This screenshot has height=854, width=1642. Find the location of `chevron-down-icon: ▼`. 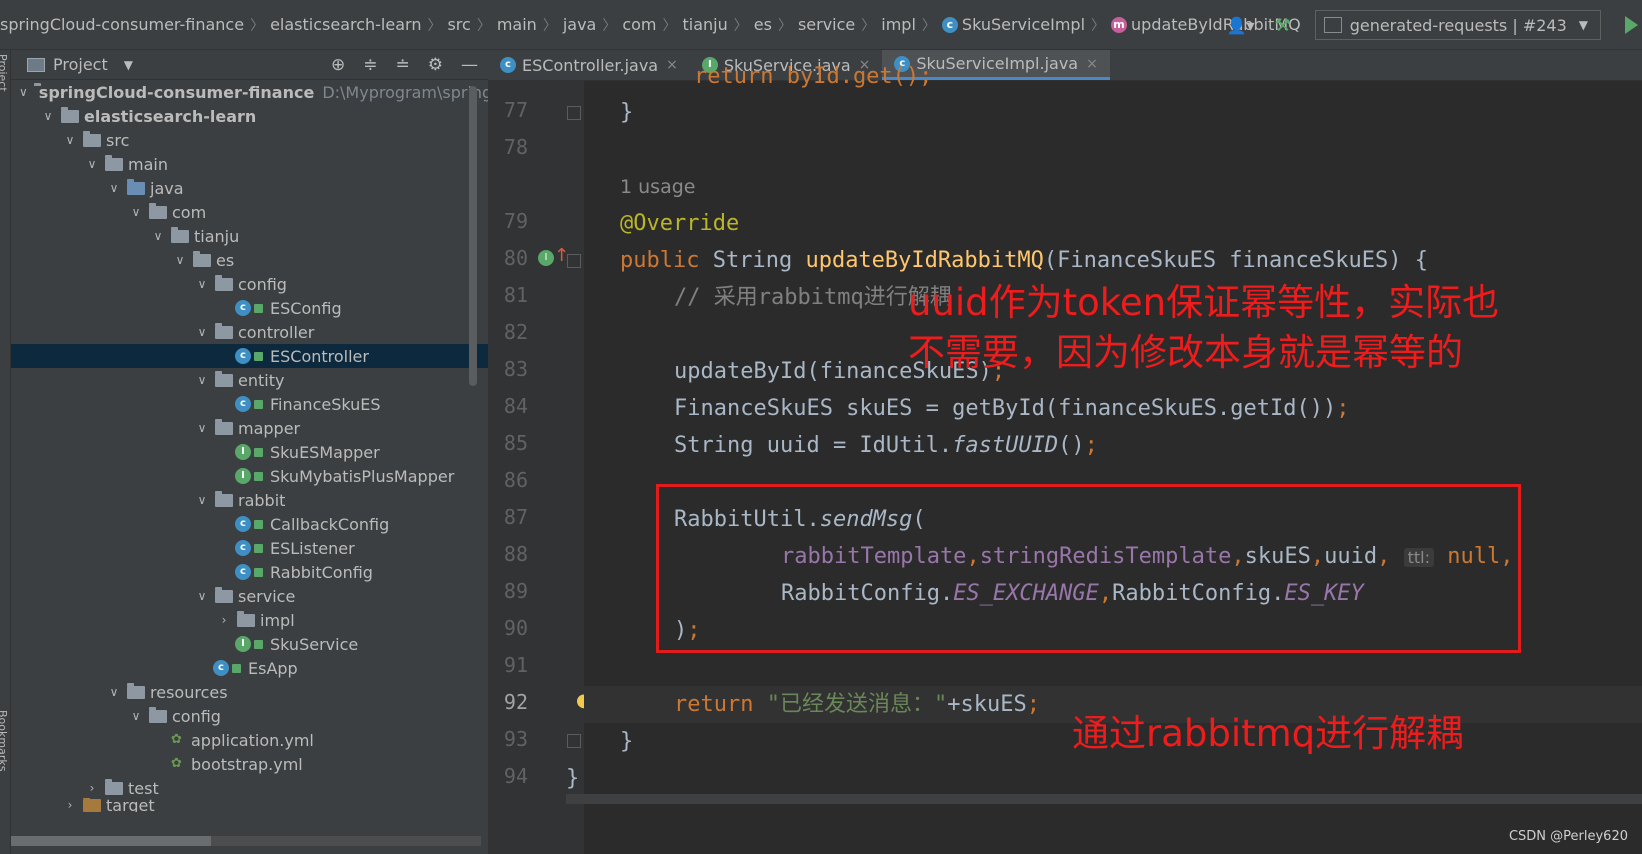

chevron-down-icon: ▼ is located at coordinates (128, 65).